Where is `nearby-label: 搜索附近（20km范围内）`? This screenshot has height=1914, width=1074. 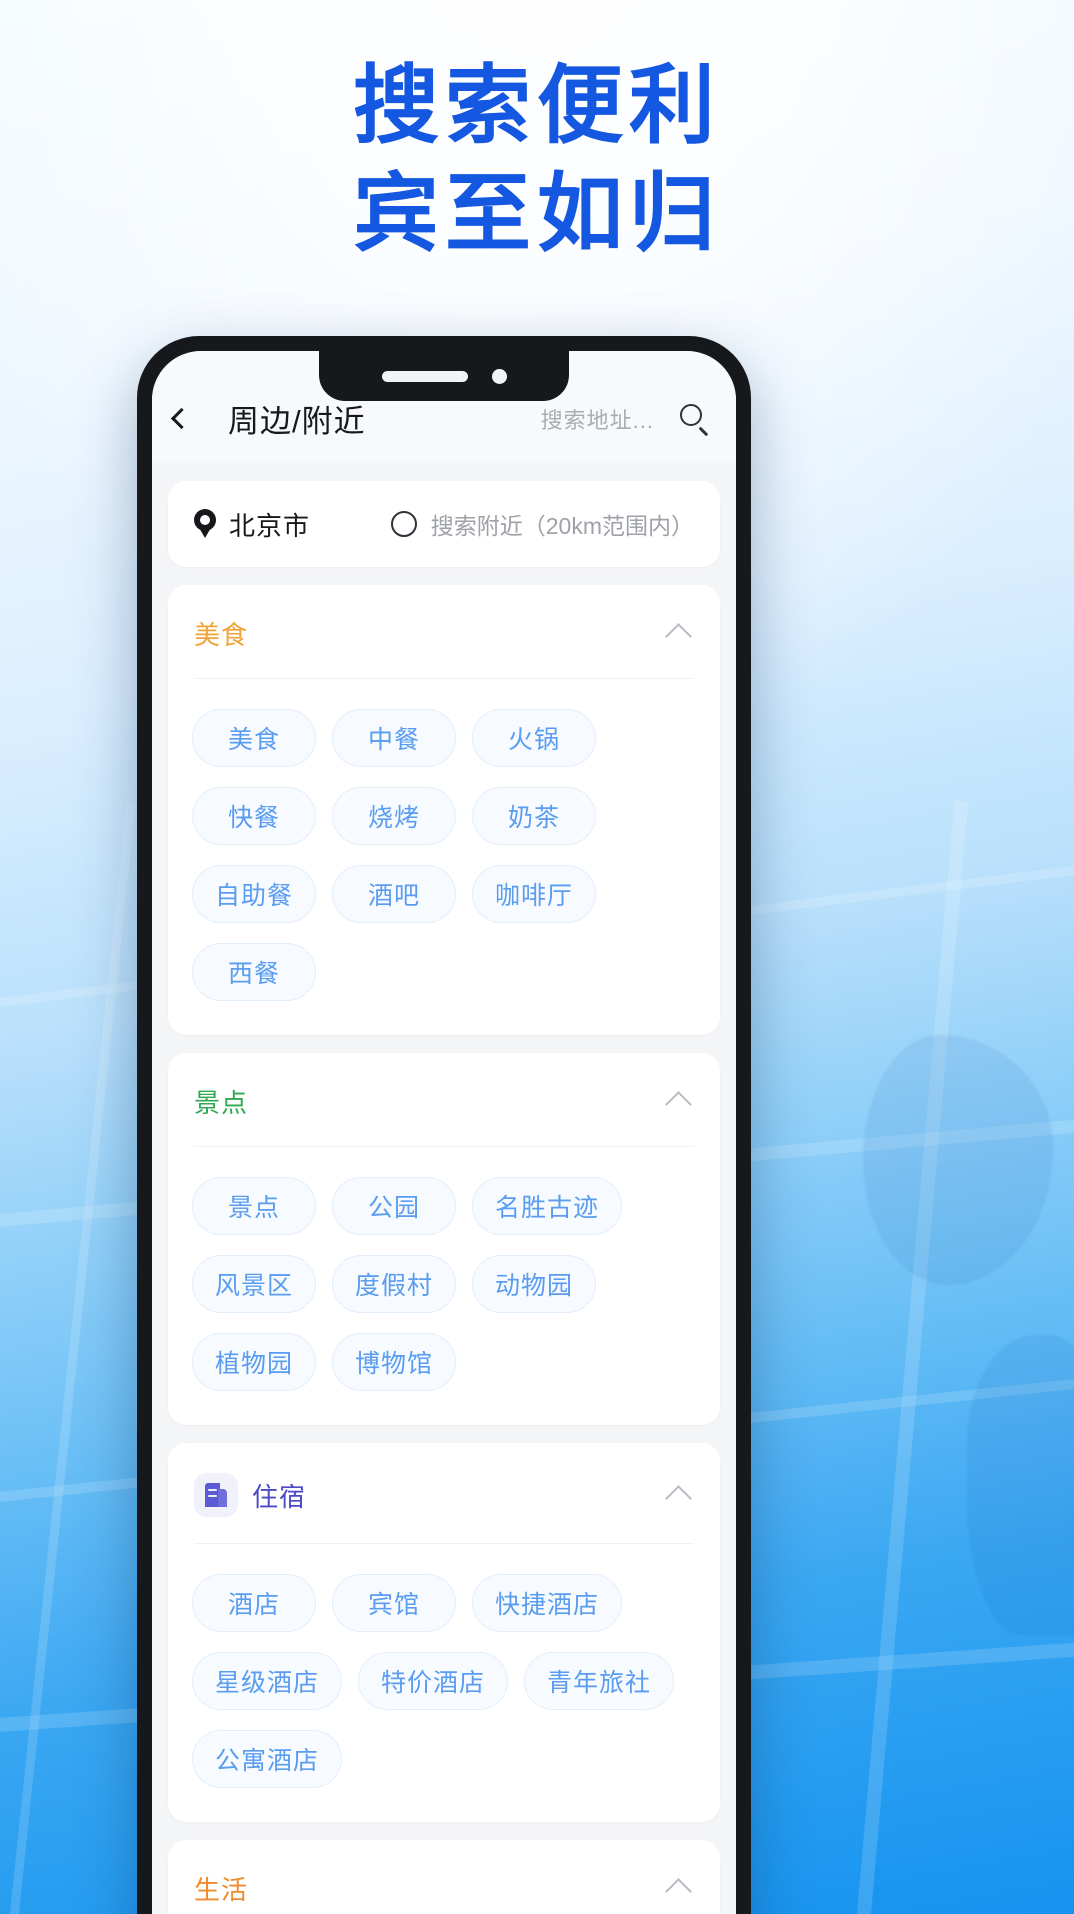
nearby-label: 搜索附近（20km范围内） is located at coordinates (562, 524).